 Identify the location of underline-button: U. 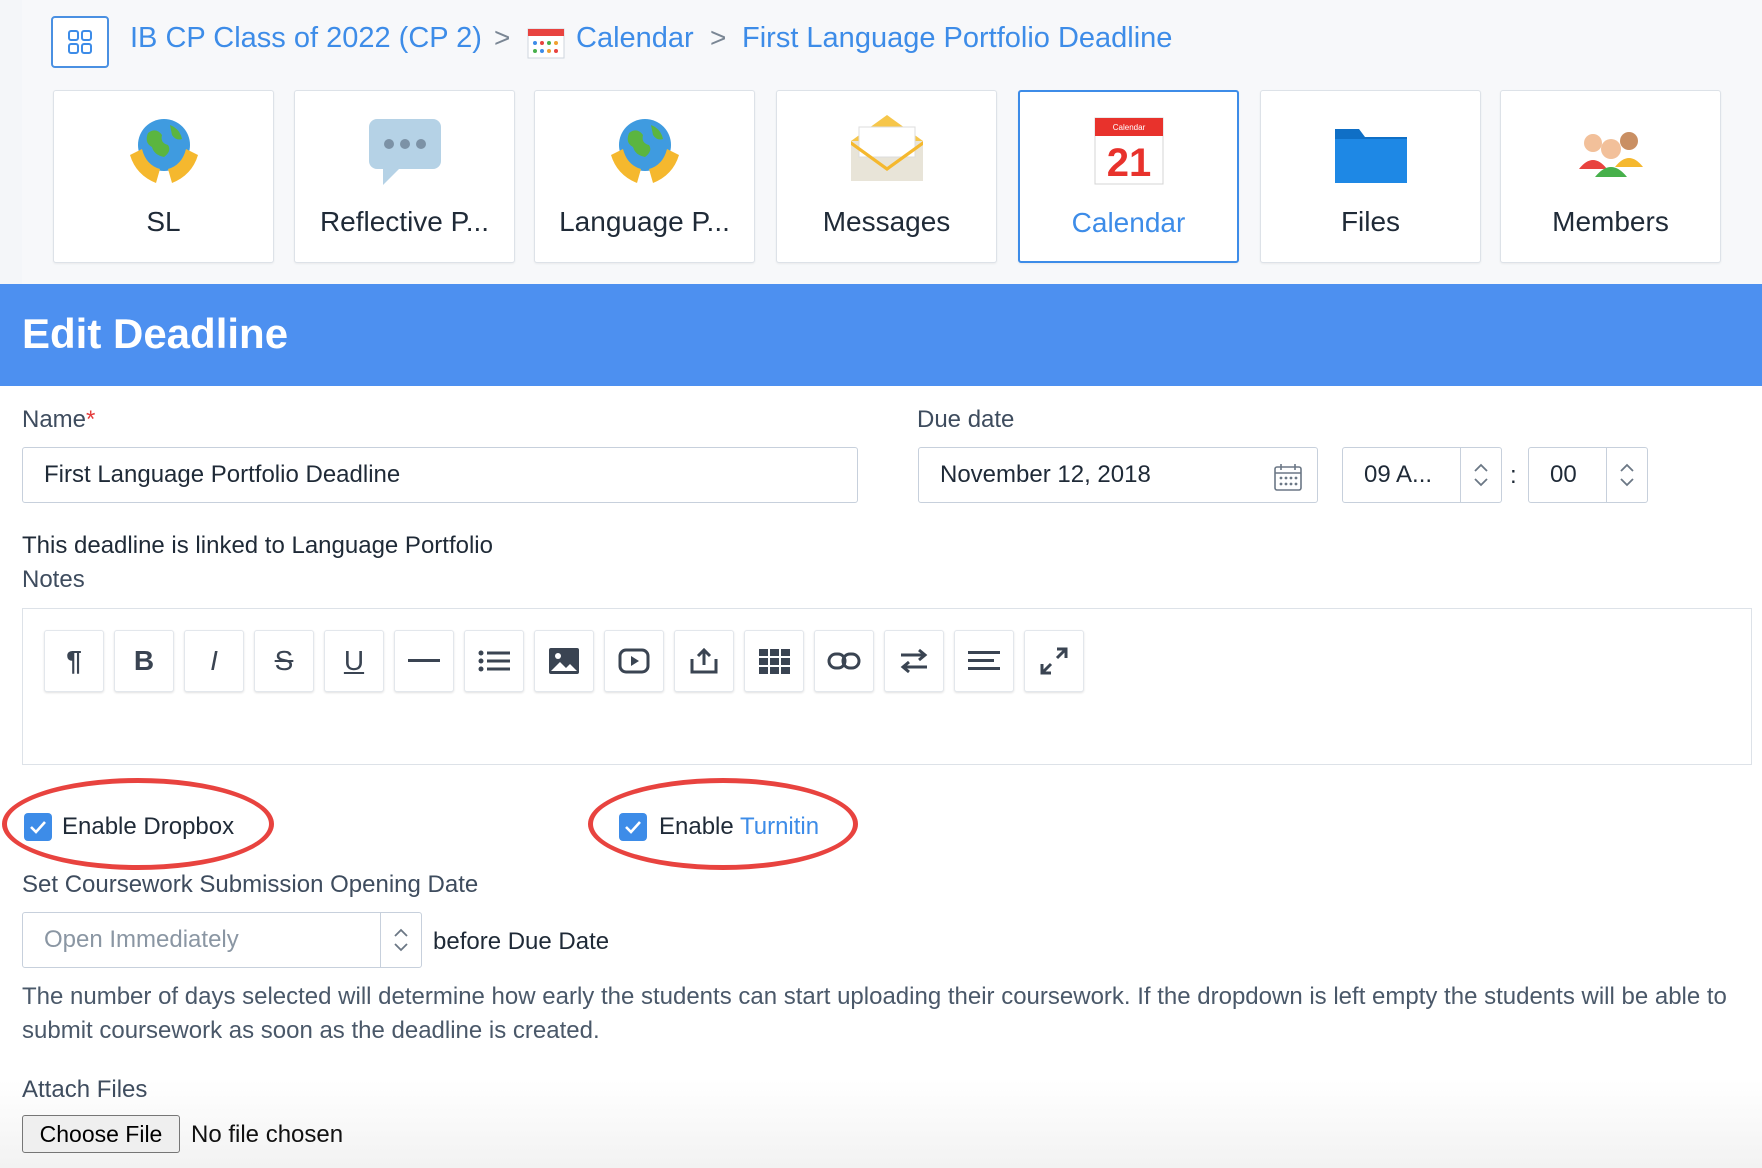
(354, 661).